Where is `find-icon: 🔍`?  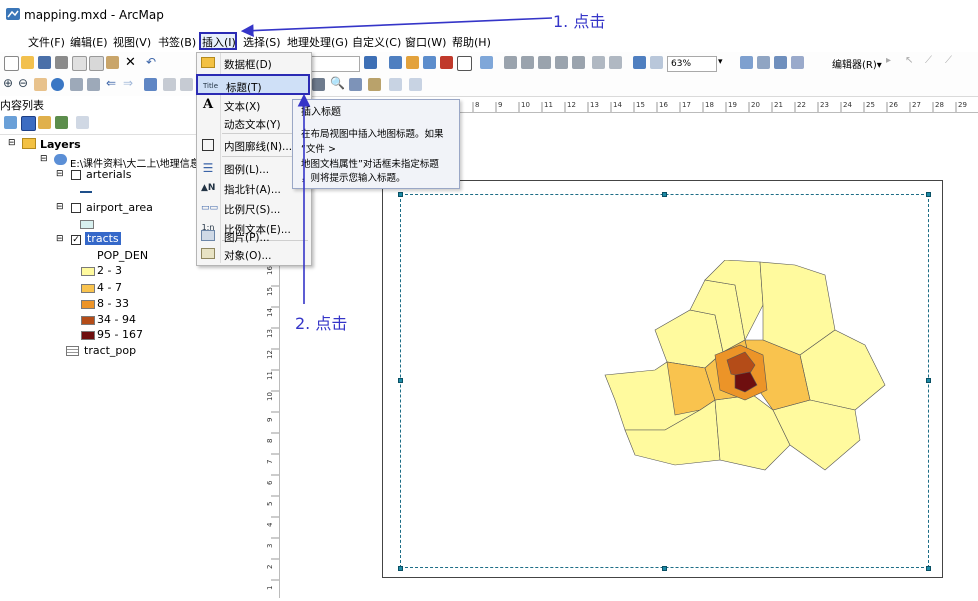
find-icon: 🔍 is located at coordinates (337, 83).